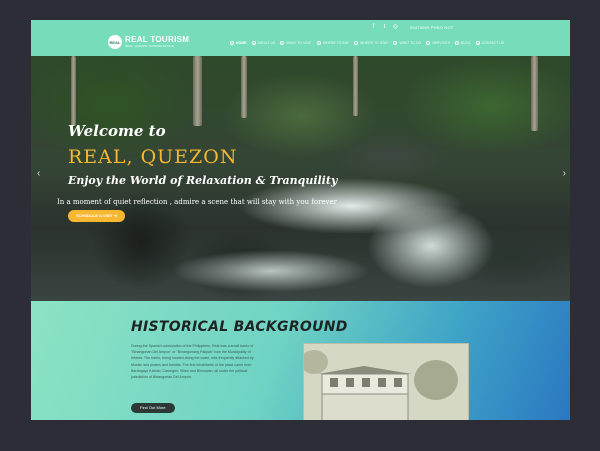  I want to click on historical-house-photo, so click(386, 381).